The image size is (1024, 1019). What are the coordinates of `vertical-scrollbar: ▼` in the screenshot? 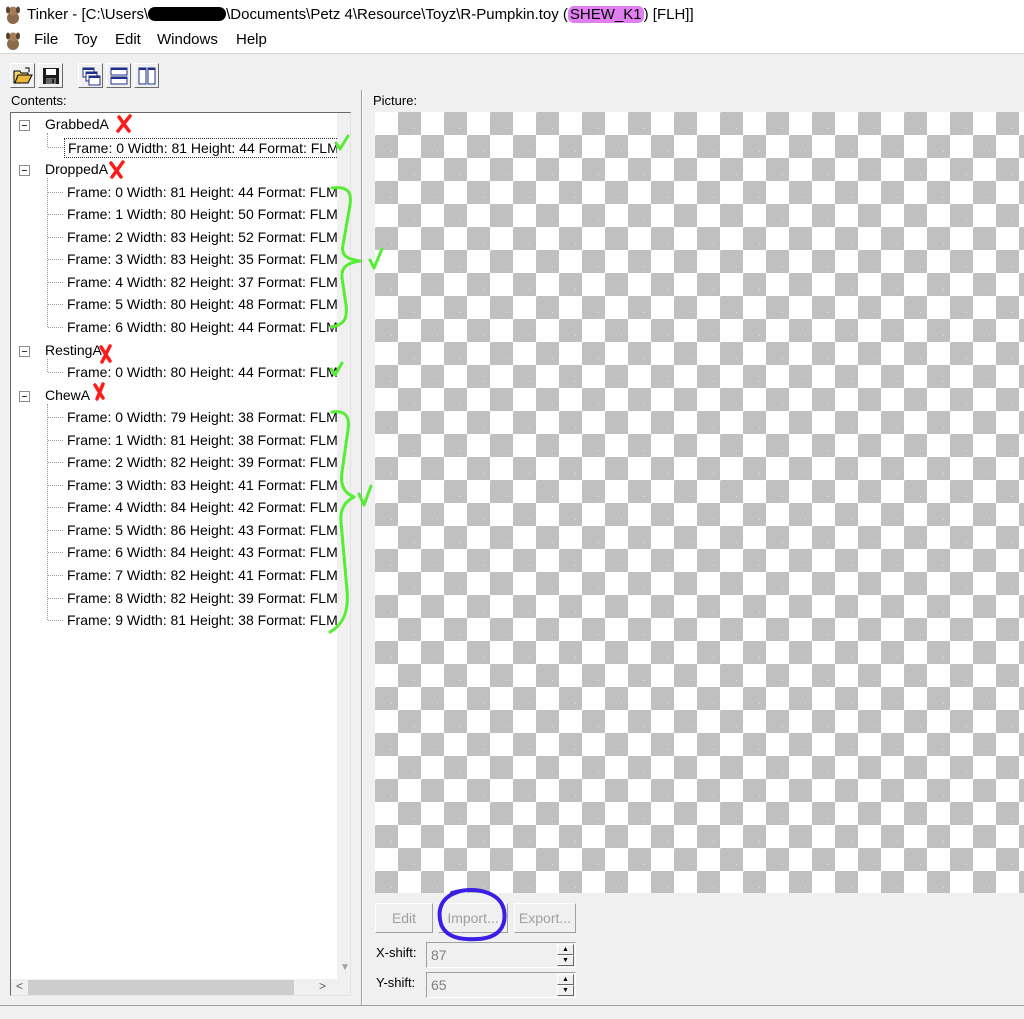 It's located at (343, 546).